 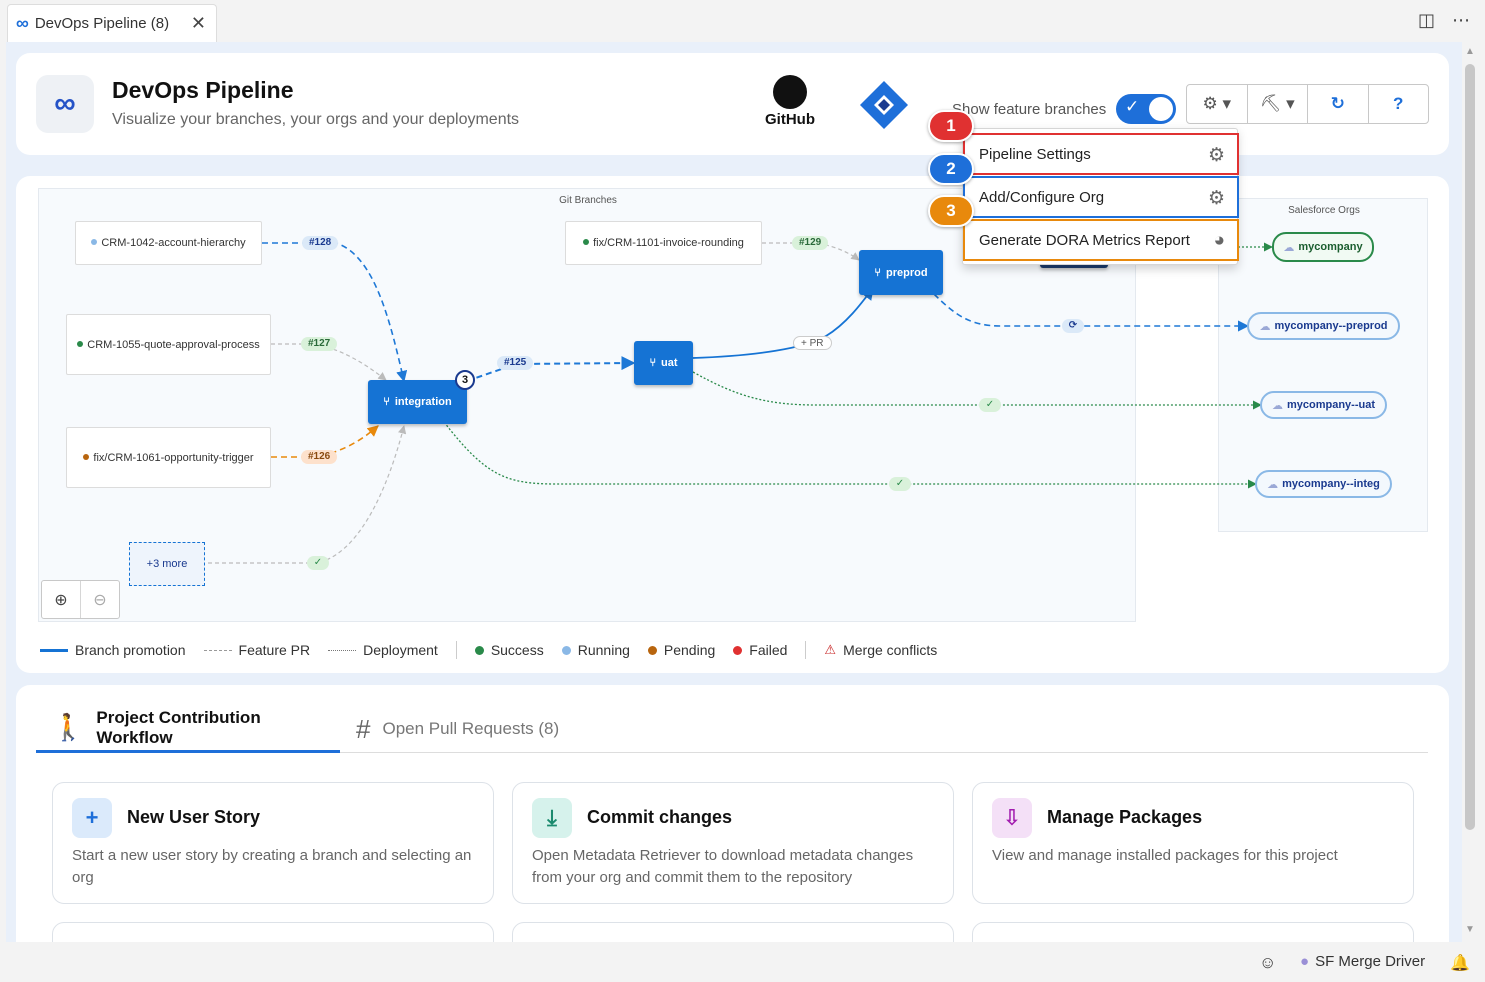 What do you see at coordinates (65, 104) in the screenshot?
I see `app-logo-icon: ∞` at bounding box center [65, 104].